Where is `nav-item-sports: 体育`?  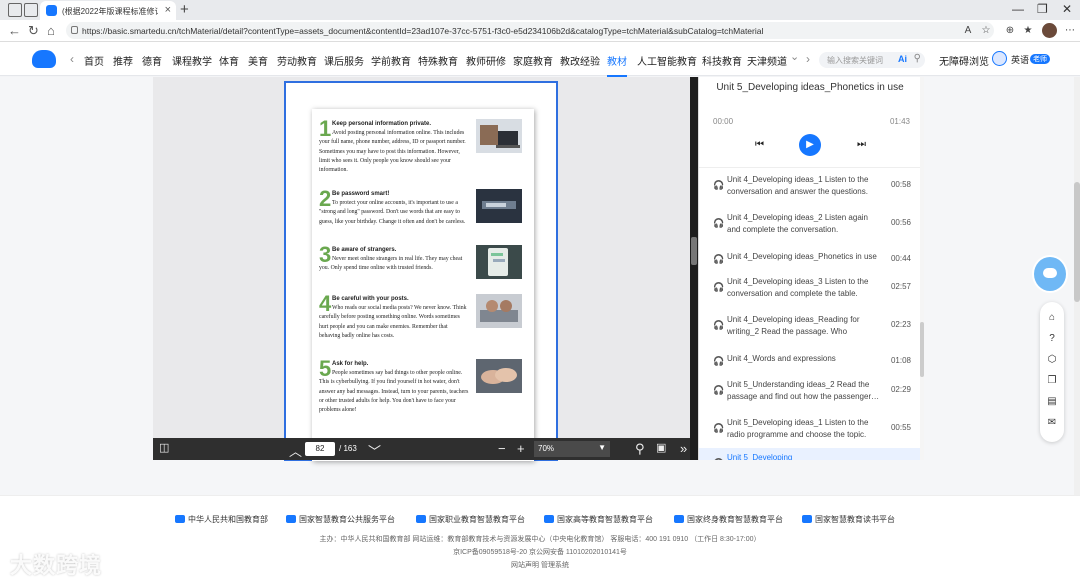
nav-item-sports: 体育 is located at coordinates (229, 60).